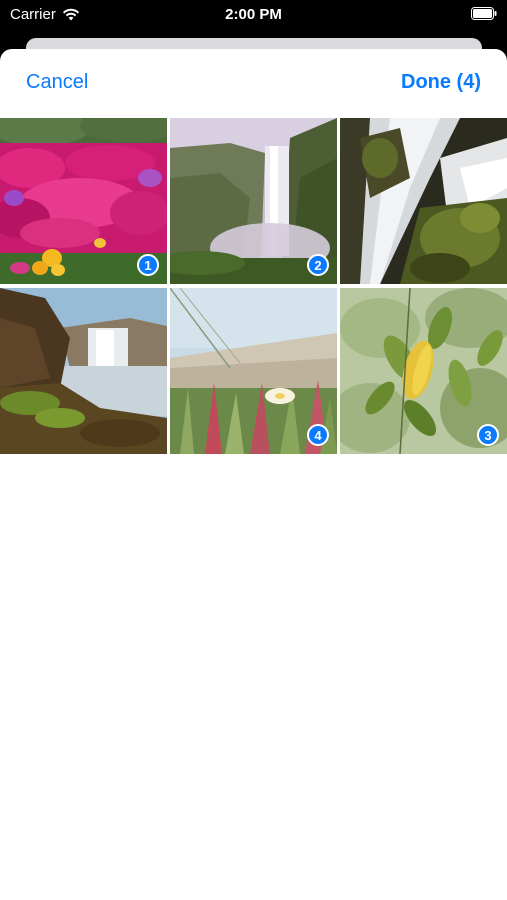 This screenshot has width=507, height=900. Describe the element at coordinates (488, 435) in the screenshot. I see `selection-badge: 3` at that location.